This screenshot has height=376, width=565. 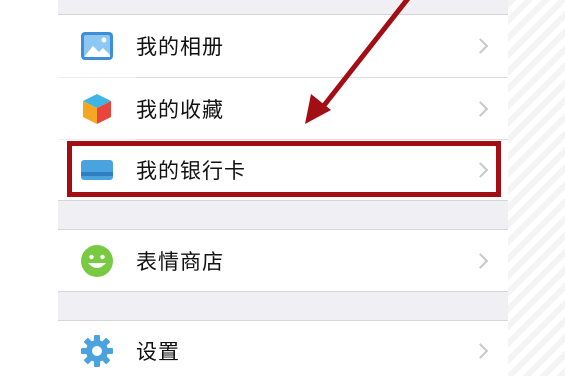 I want to click on menu-row-label: 设置, so click(x=158, y=352).